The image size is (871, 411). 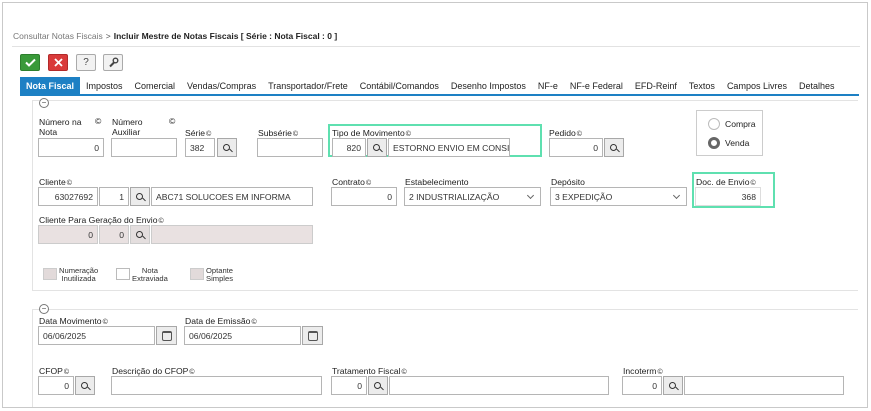 I want to click on cliente-envio-code-input: 0, so click(x=68, y=234).